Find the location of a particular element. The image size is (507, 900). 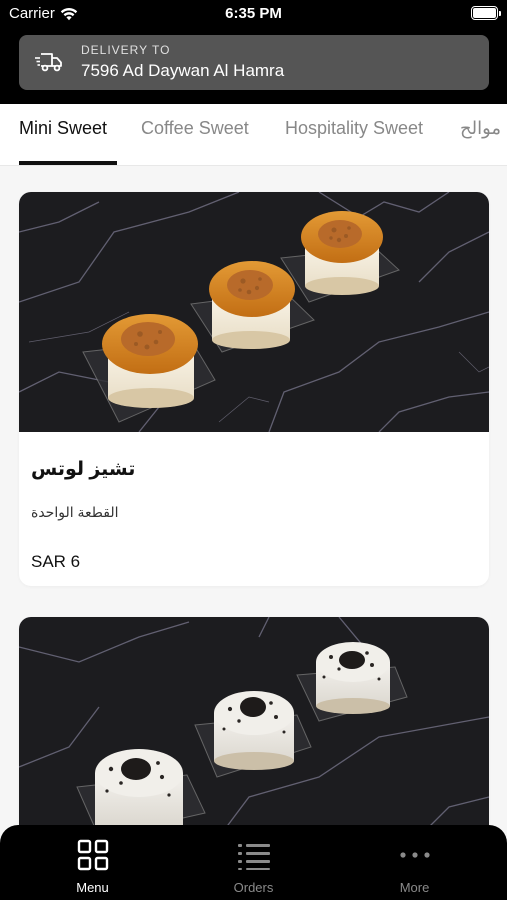

battery-icon is located at coordinates (486, 13).